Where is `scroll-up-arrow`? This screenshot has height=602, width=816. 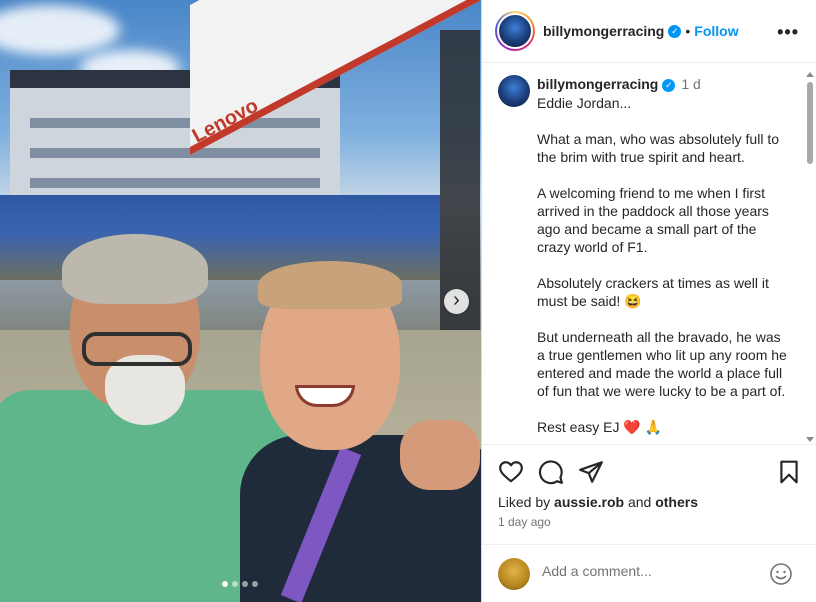
scroll-up-arrow is located at coordinates (810, 74).